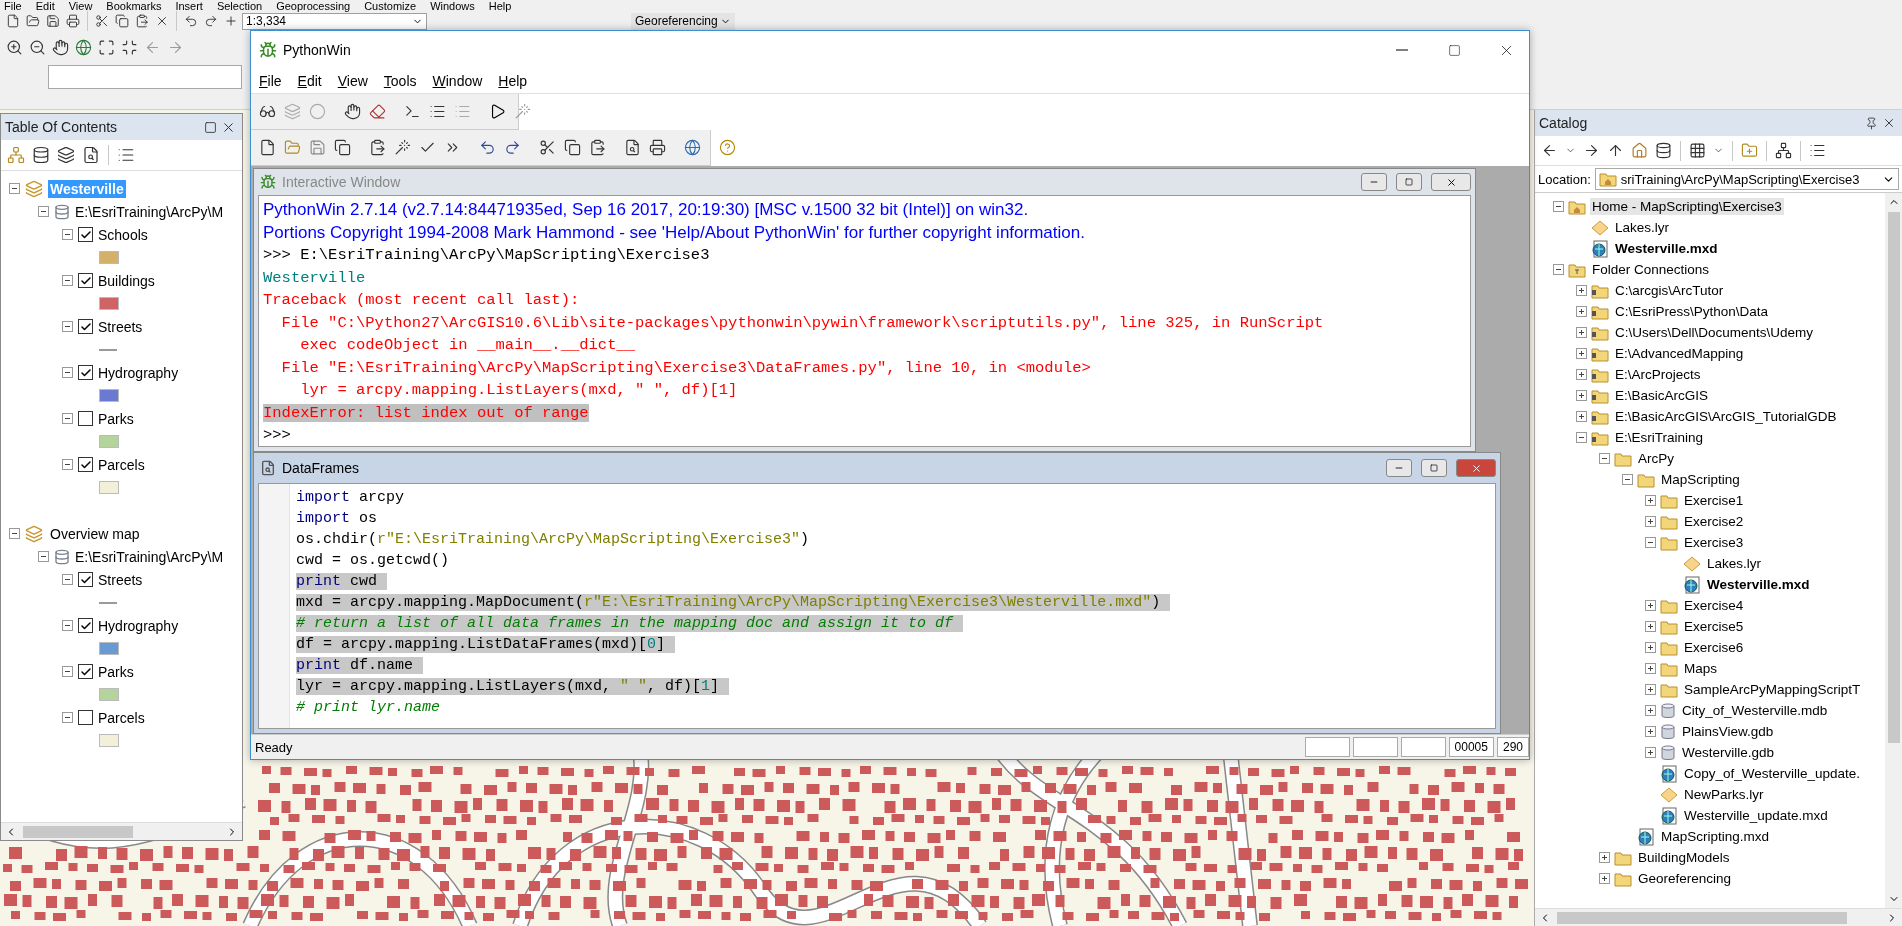 Image resolution: width=1902 pixels, height=926 pixels. What do you see at coordinates (1679, 353) in the screenshot?
I see `tree-item: E:\AdvancedMapping` at bounding box center [1679, 353].